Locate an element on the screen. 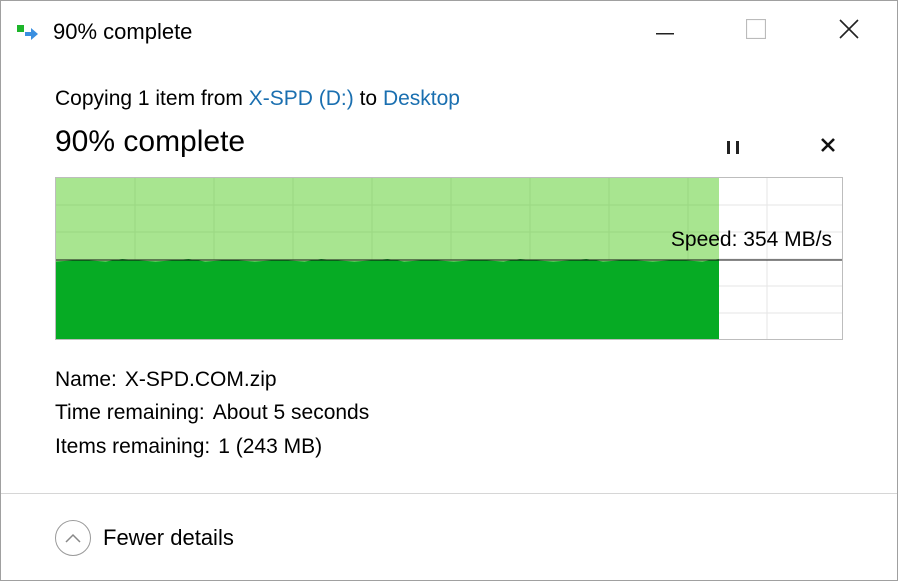 The height and width of the screenshot is (581, 898). pause-icon is located at coordinates (733, 147).